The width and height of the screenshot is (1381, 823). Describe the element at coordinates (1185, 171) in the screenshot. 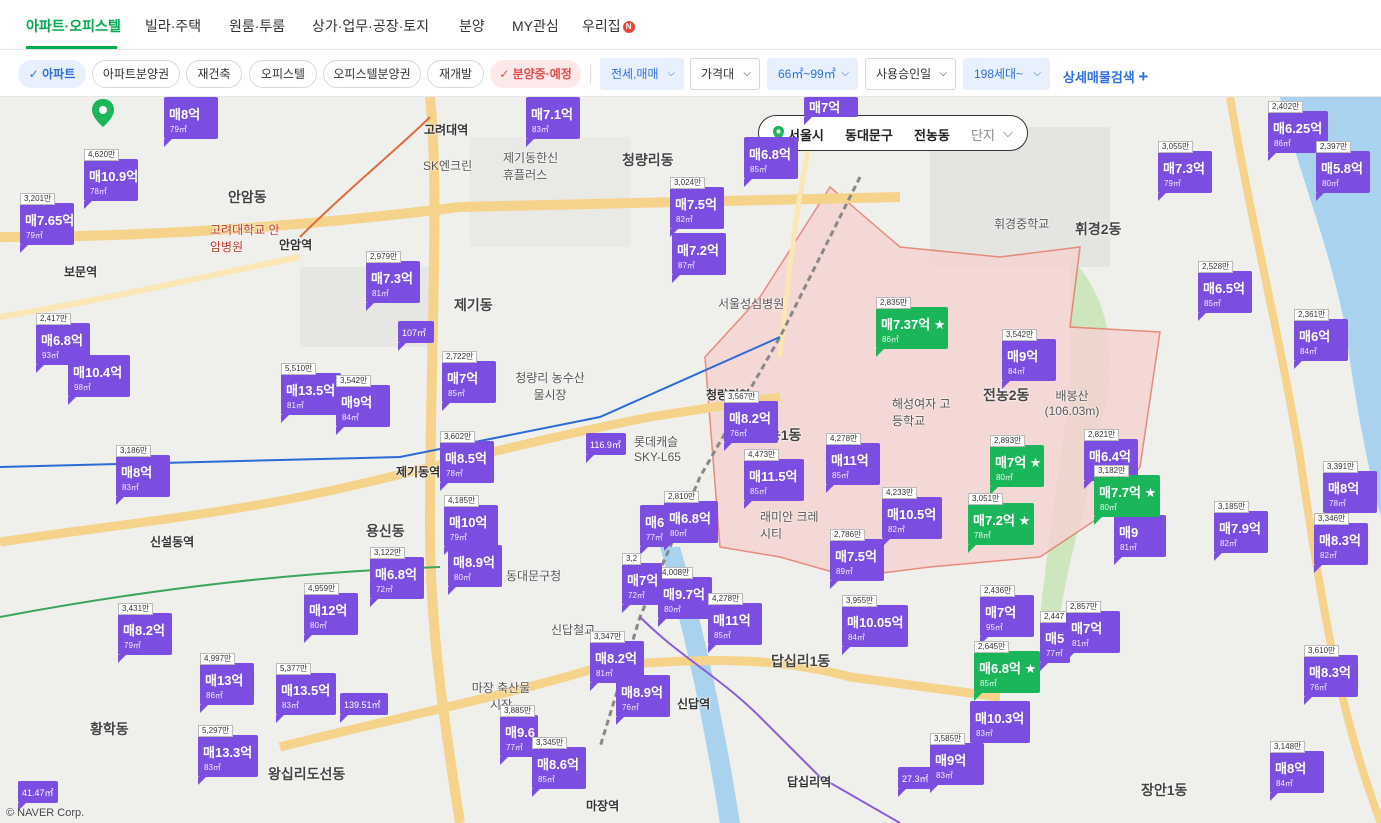

I see `price-marker: 3,055만 매7.3억 79㎡` at that location.